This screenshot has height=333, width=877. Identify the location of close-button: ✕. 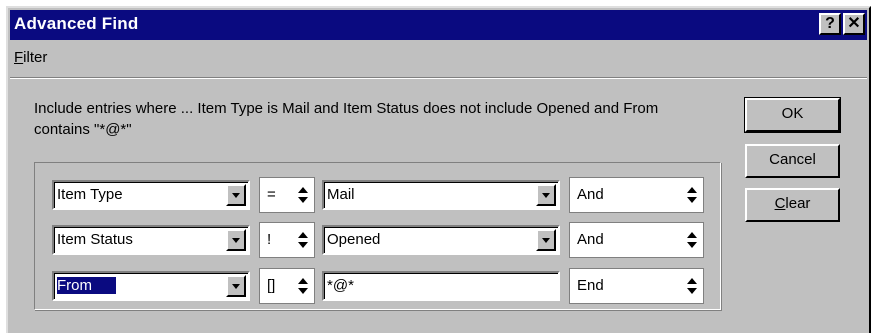
(854, 24).